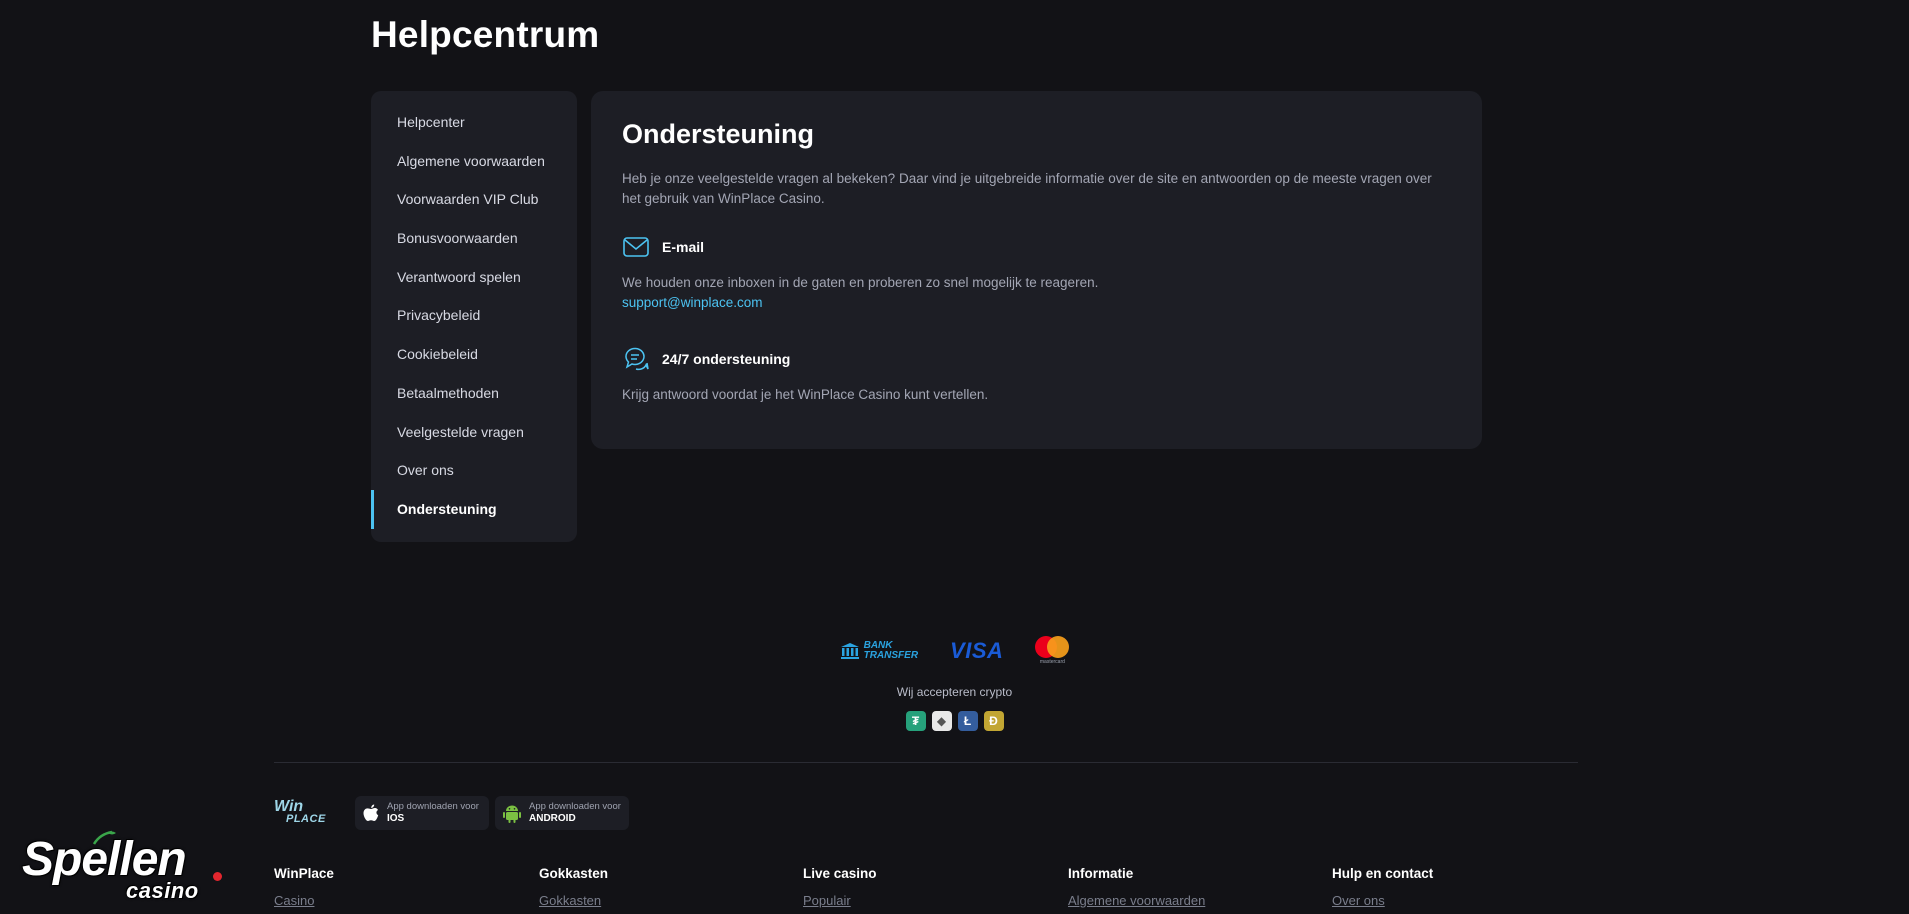 This screenshot has height=914, width=1909. I want to click on sidebar-item-responsible-gaming: Verantwoord spelen, so click(474, 277).